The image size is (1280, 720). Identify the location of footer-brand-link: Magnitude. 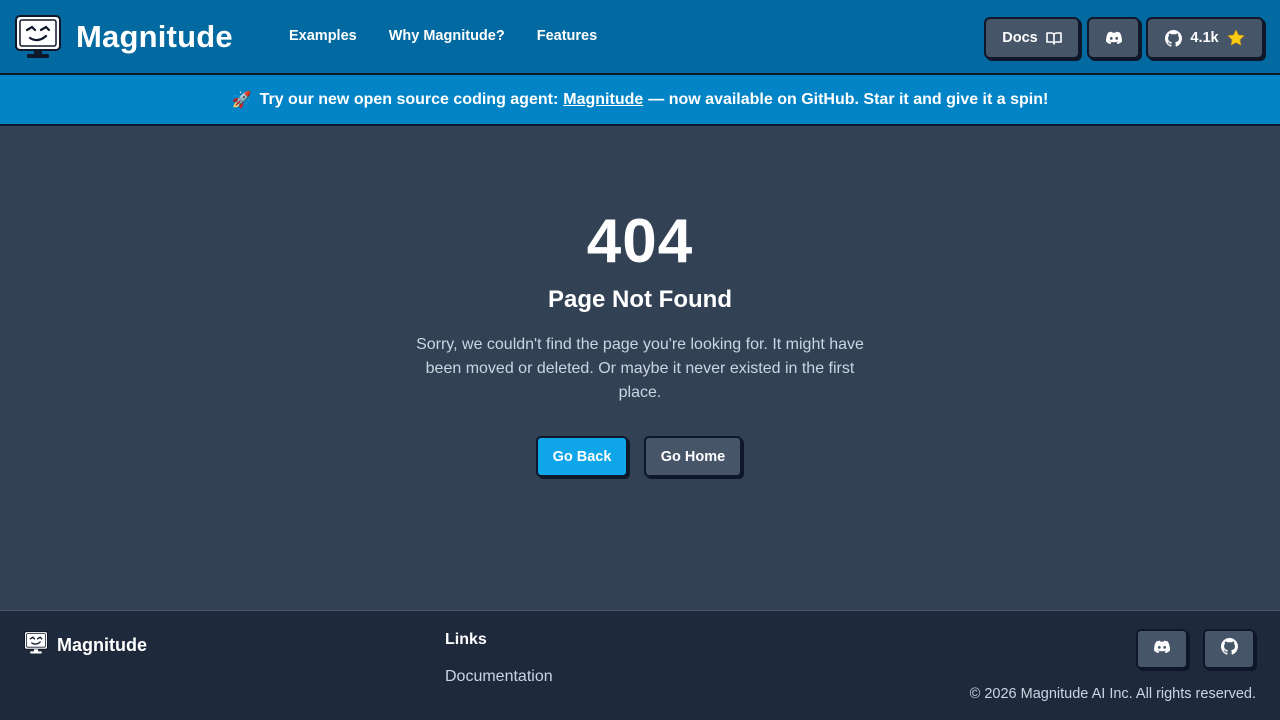
(85, 645).